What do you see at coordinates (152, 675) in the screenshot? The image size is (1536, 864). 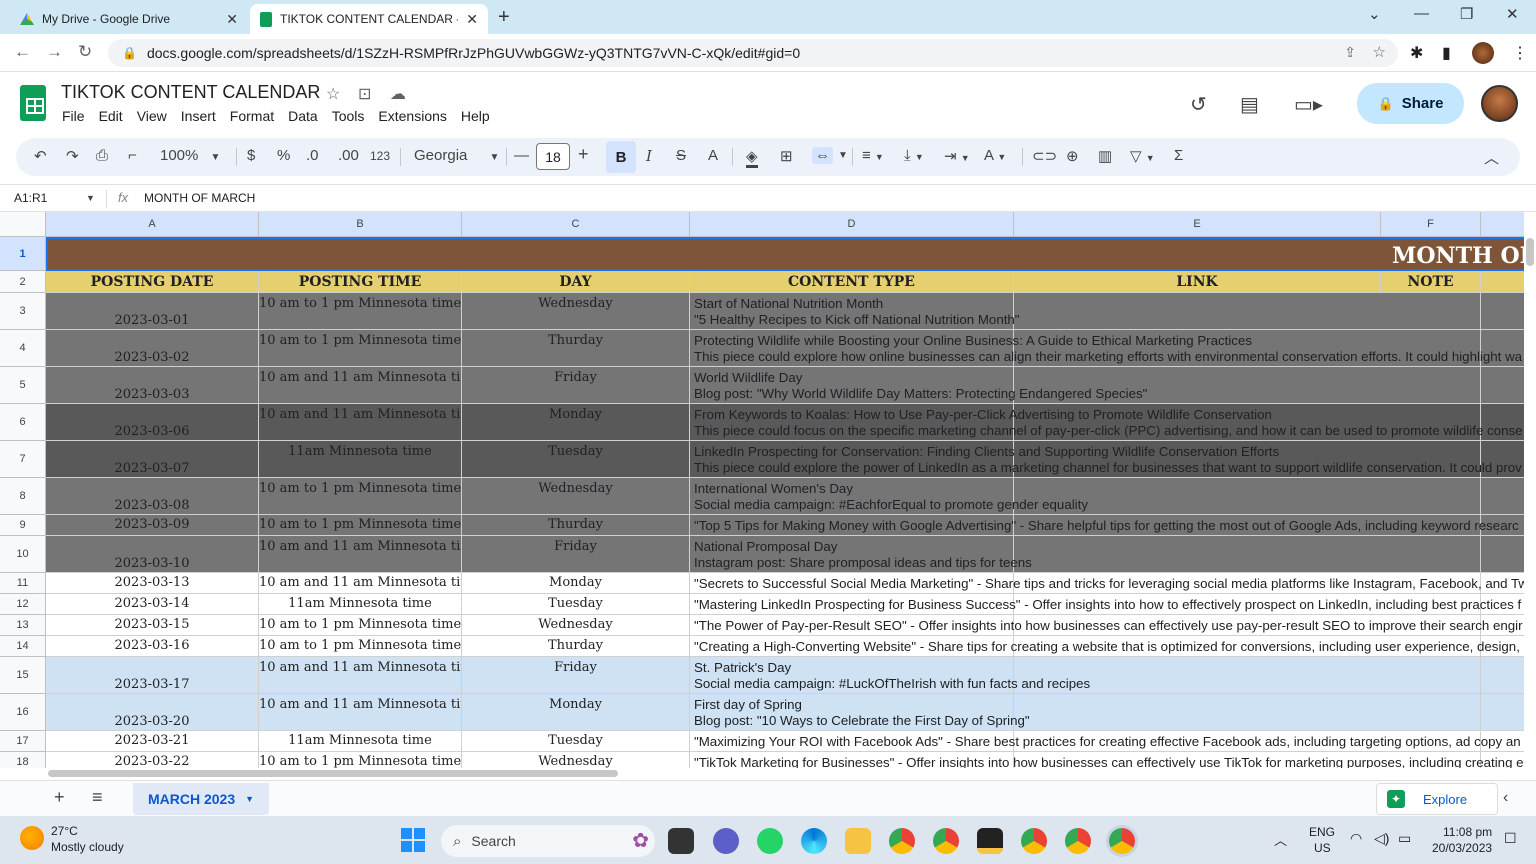 I see `date-cell: 2023-03-17` at bounding box center [152, 675].